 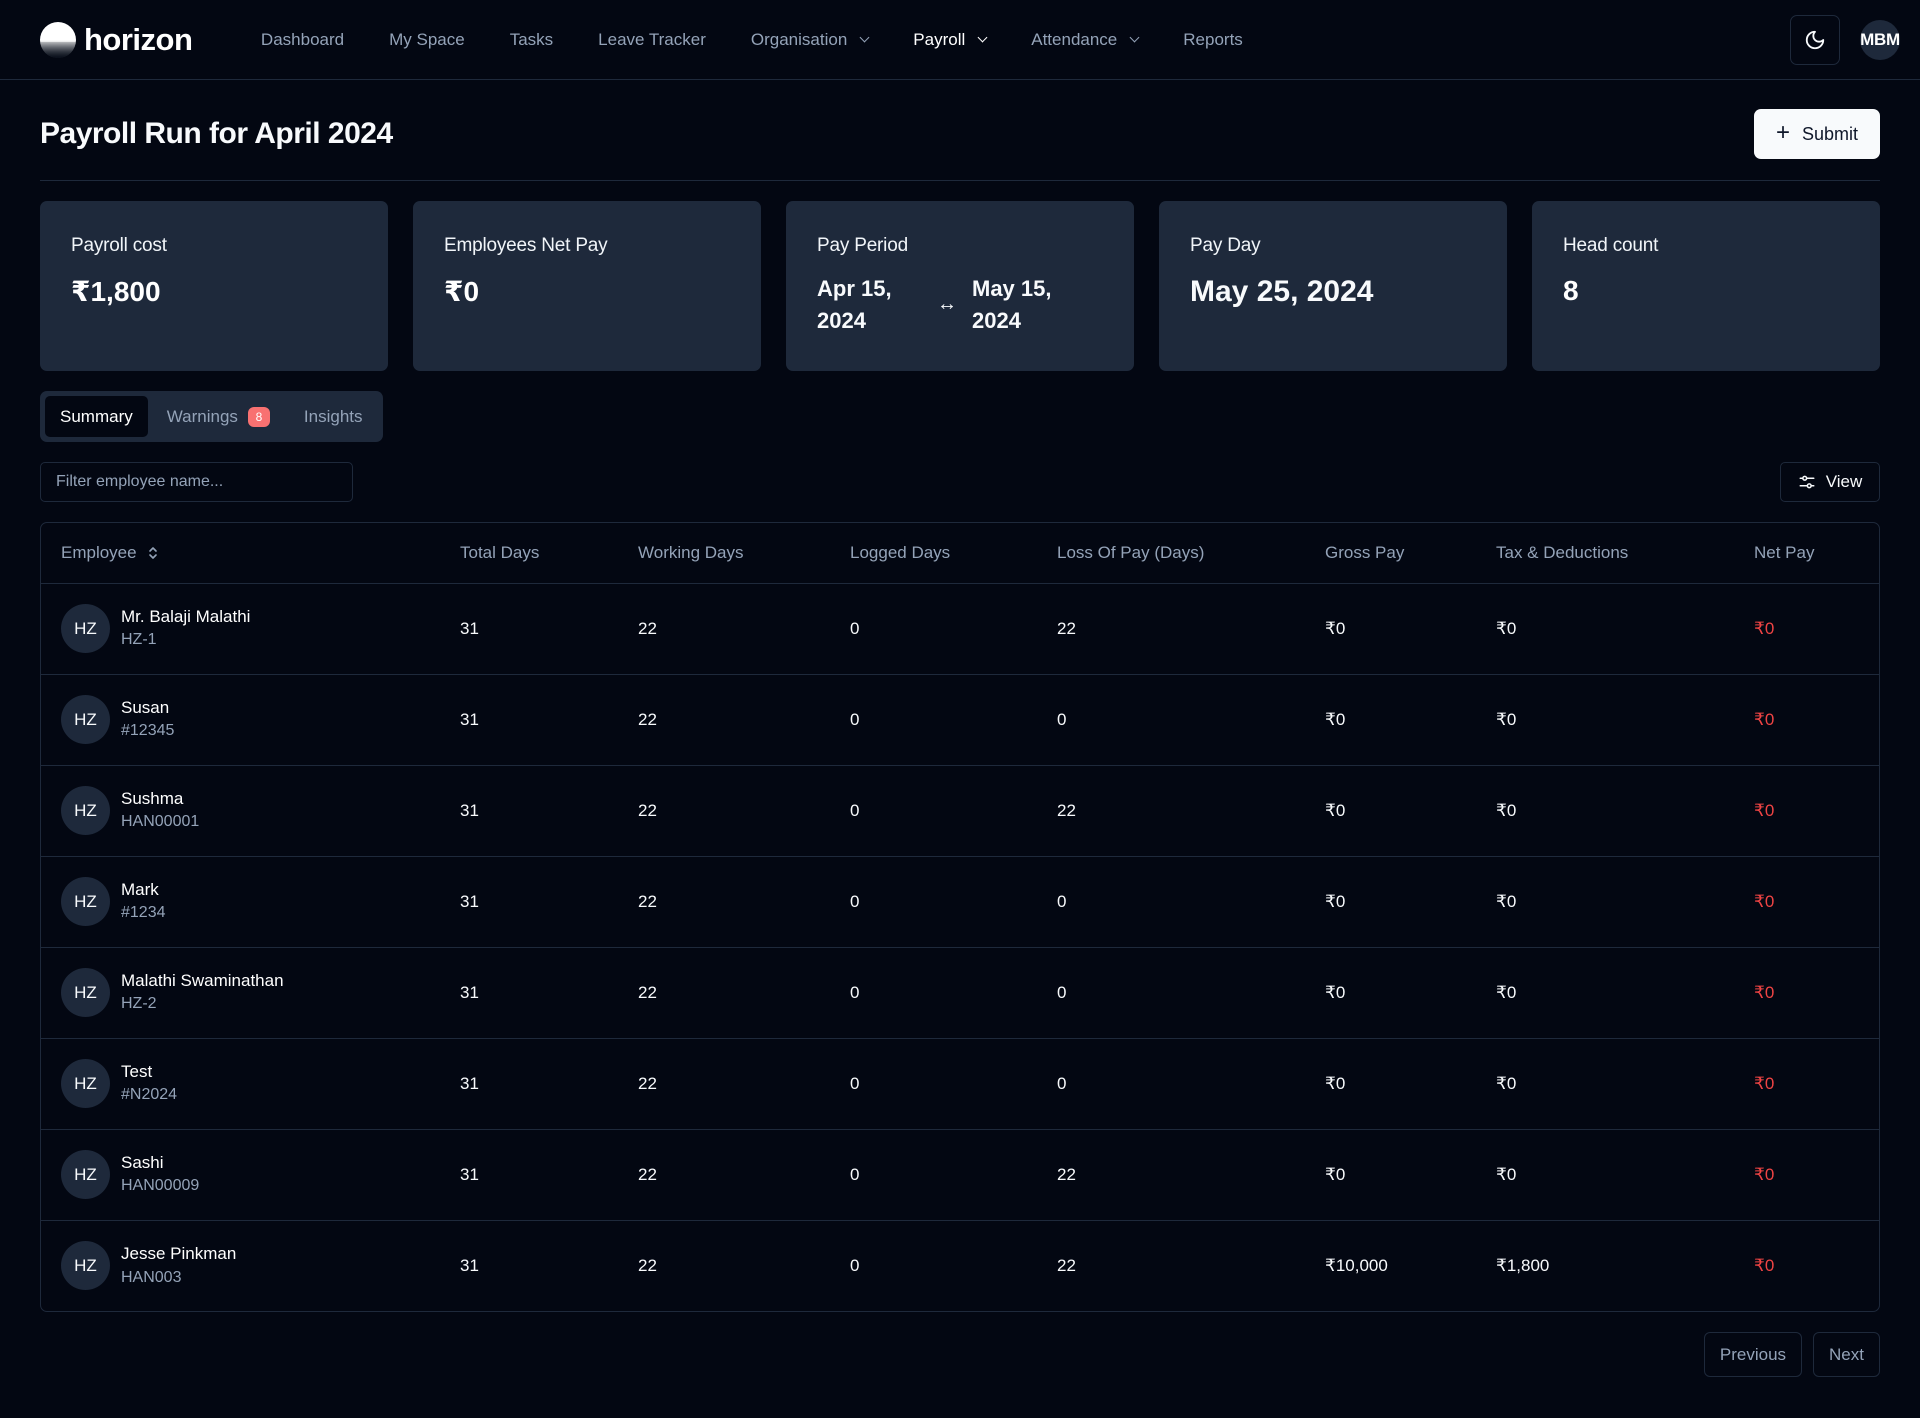 I want to click on theme-toggle-button, so click(x=1815, y=39).